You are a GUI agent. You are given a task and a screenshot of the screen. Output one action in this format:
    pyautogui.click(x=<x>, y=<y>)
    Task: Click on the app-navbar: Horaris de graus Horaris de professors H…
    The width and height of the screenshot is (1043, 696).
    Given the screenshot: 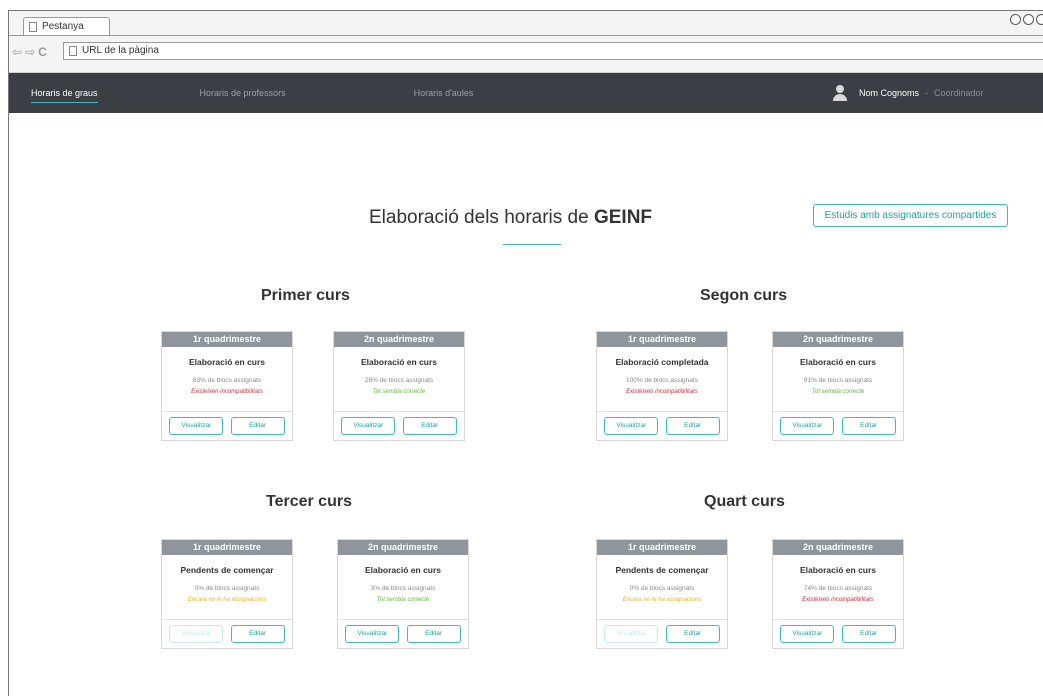 What is the action you would take?
    pyautogui.click(x=526, y=93)
    